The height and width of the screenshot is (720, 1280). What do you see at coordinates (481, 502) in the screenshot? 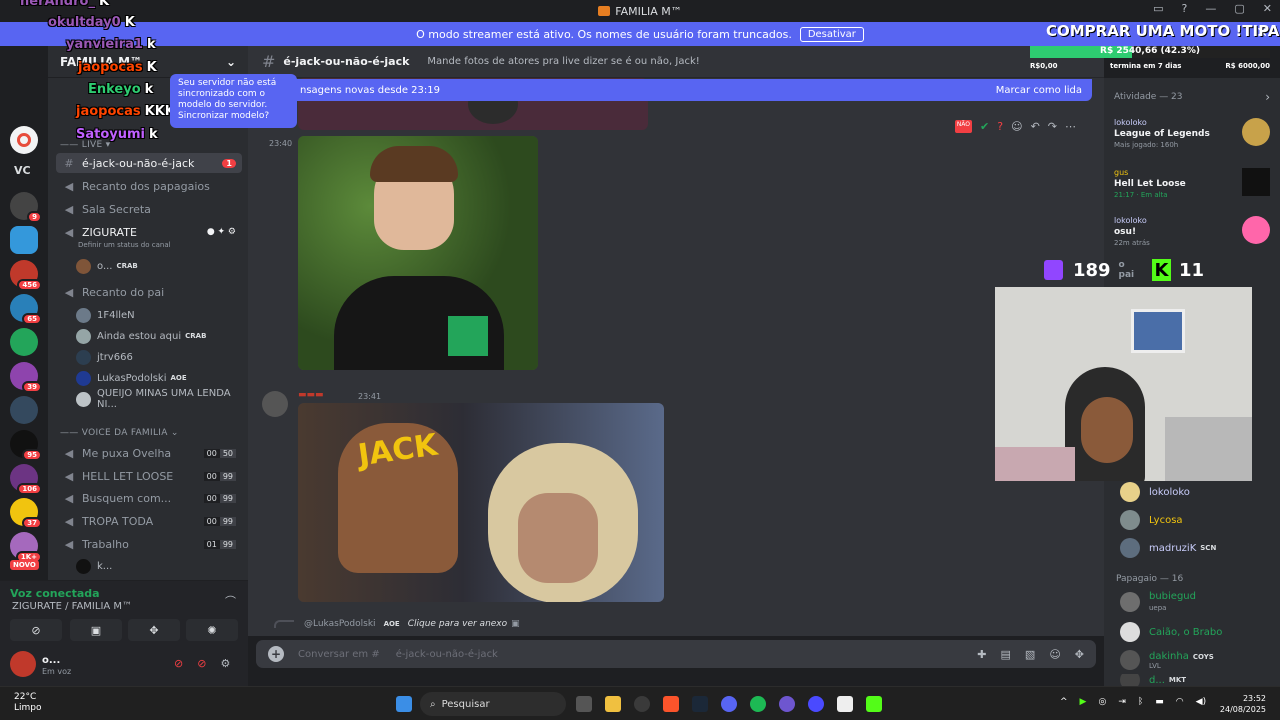
I see `message-image: JACK` at bounding box center [481, 502].